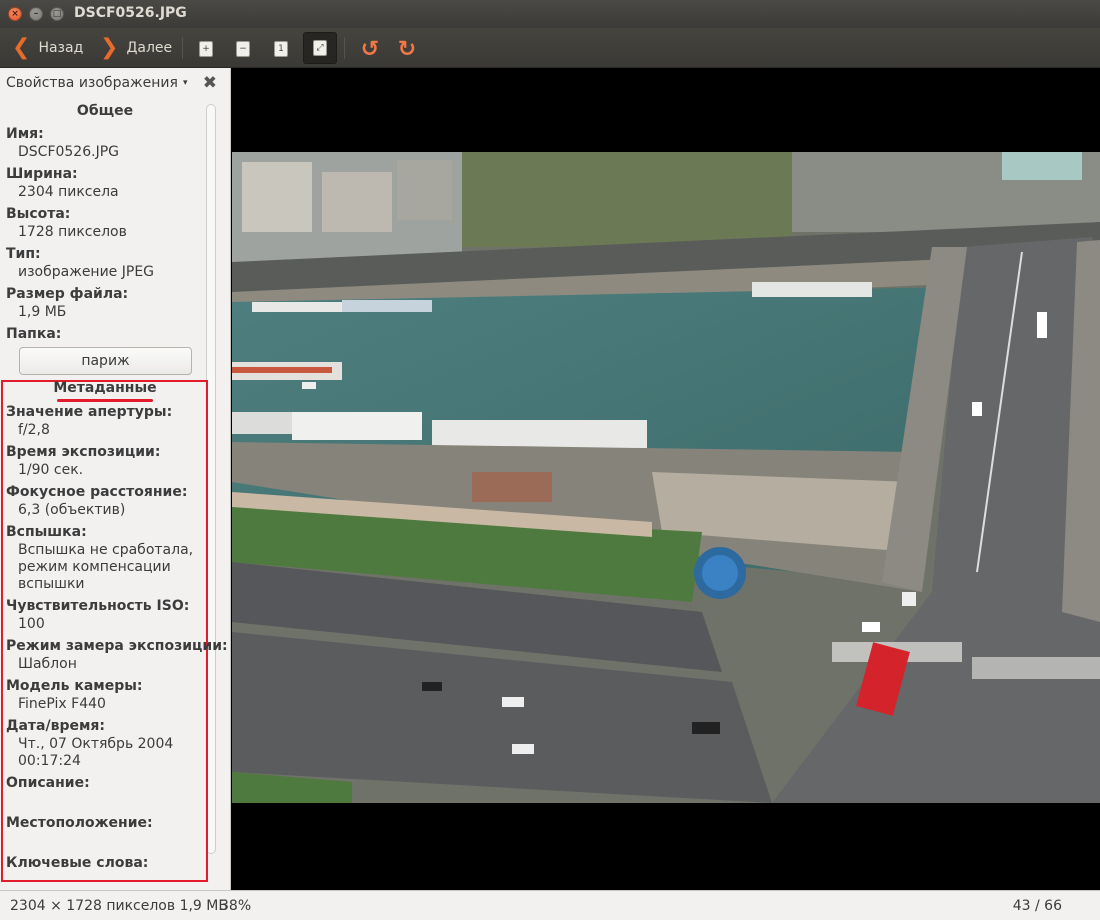 This screenshot has height=920, width=1100. Describe the element at coordinates (74, 686) in the screenshot. I see `camera-model-label: Модель камеры:` at that location.